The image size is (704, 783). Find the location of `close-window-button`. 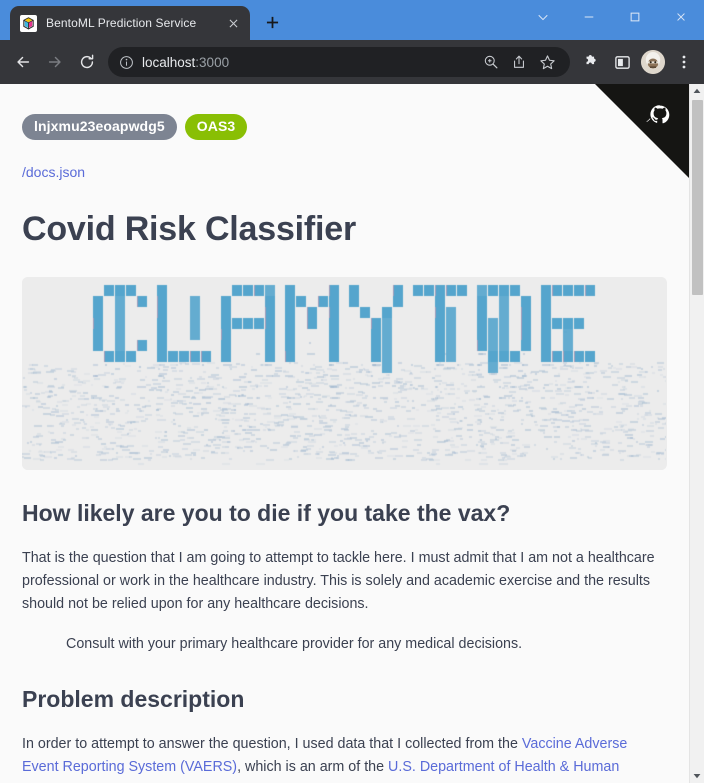

close-window-button is located at coordinates (681, 17).